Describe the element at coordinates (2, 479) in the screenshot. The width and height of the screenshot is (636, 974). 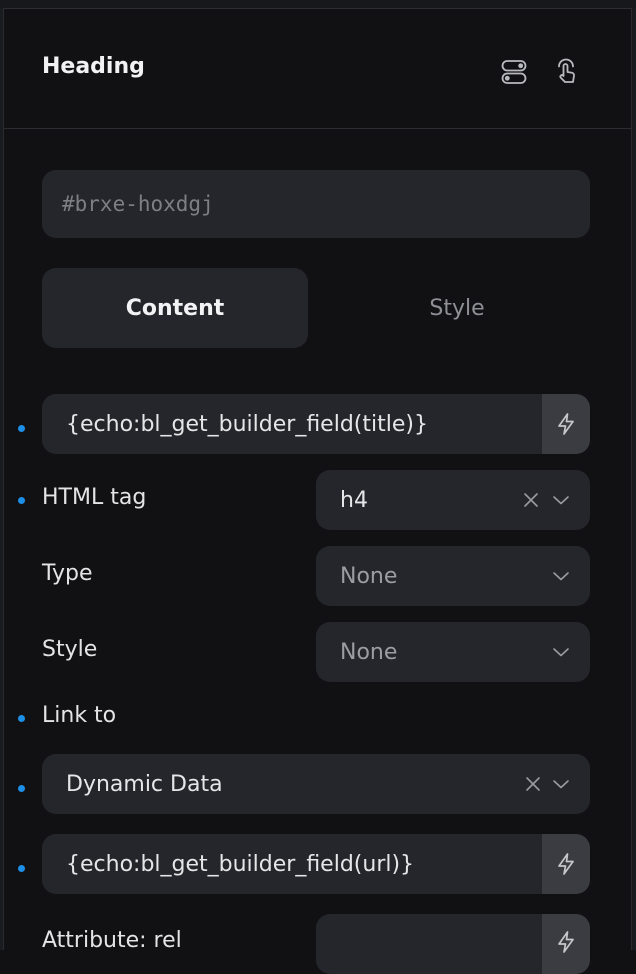
I see `left-edge` at that location.